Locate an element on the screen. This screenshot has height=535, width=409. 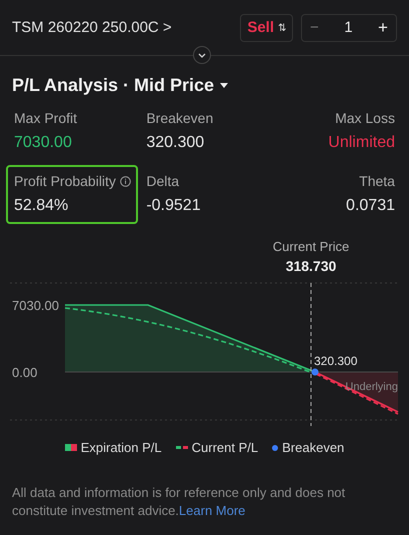
y-axis-label: 7030.00 is located at coordinates (35, 305).